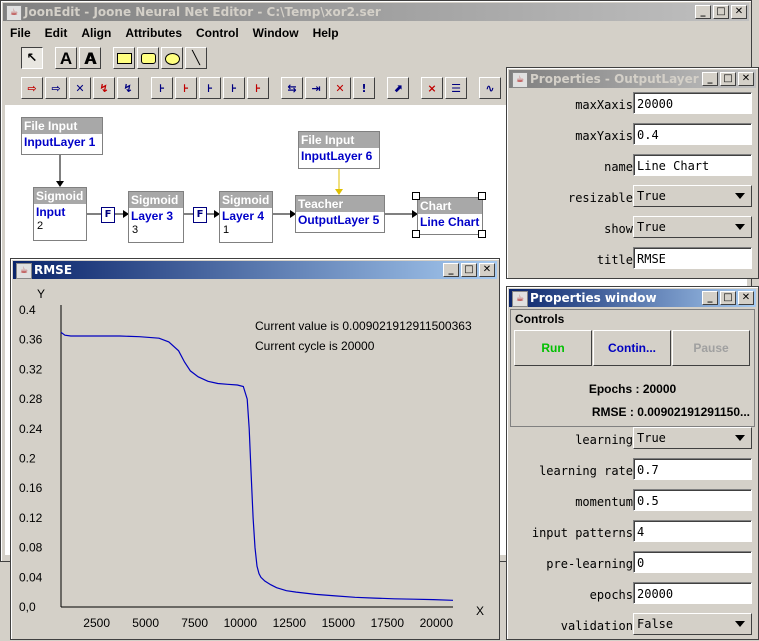 This screenshot has width=759, height=641. Describe the element at coordinates (56, 88) in the screenshot. I see `url-input-tool: ⇨` at that location.